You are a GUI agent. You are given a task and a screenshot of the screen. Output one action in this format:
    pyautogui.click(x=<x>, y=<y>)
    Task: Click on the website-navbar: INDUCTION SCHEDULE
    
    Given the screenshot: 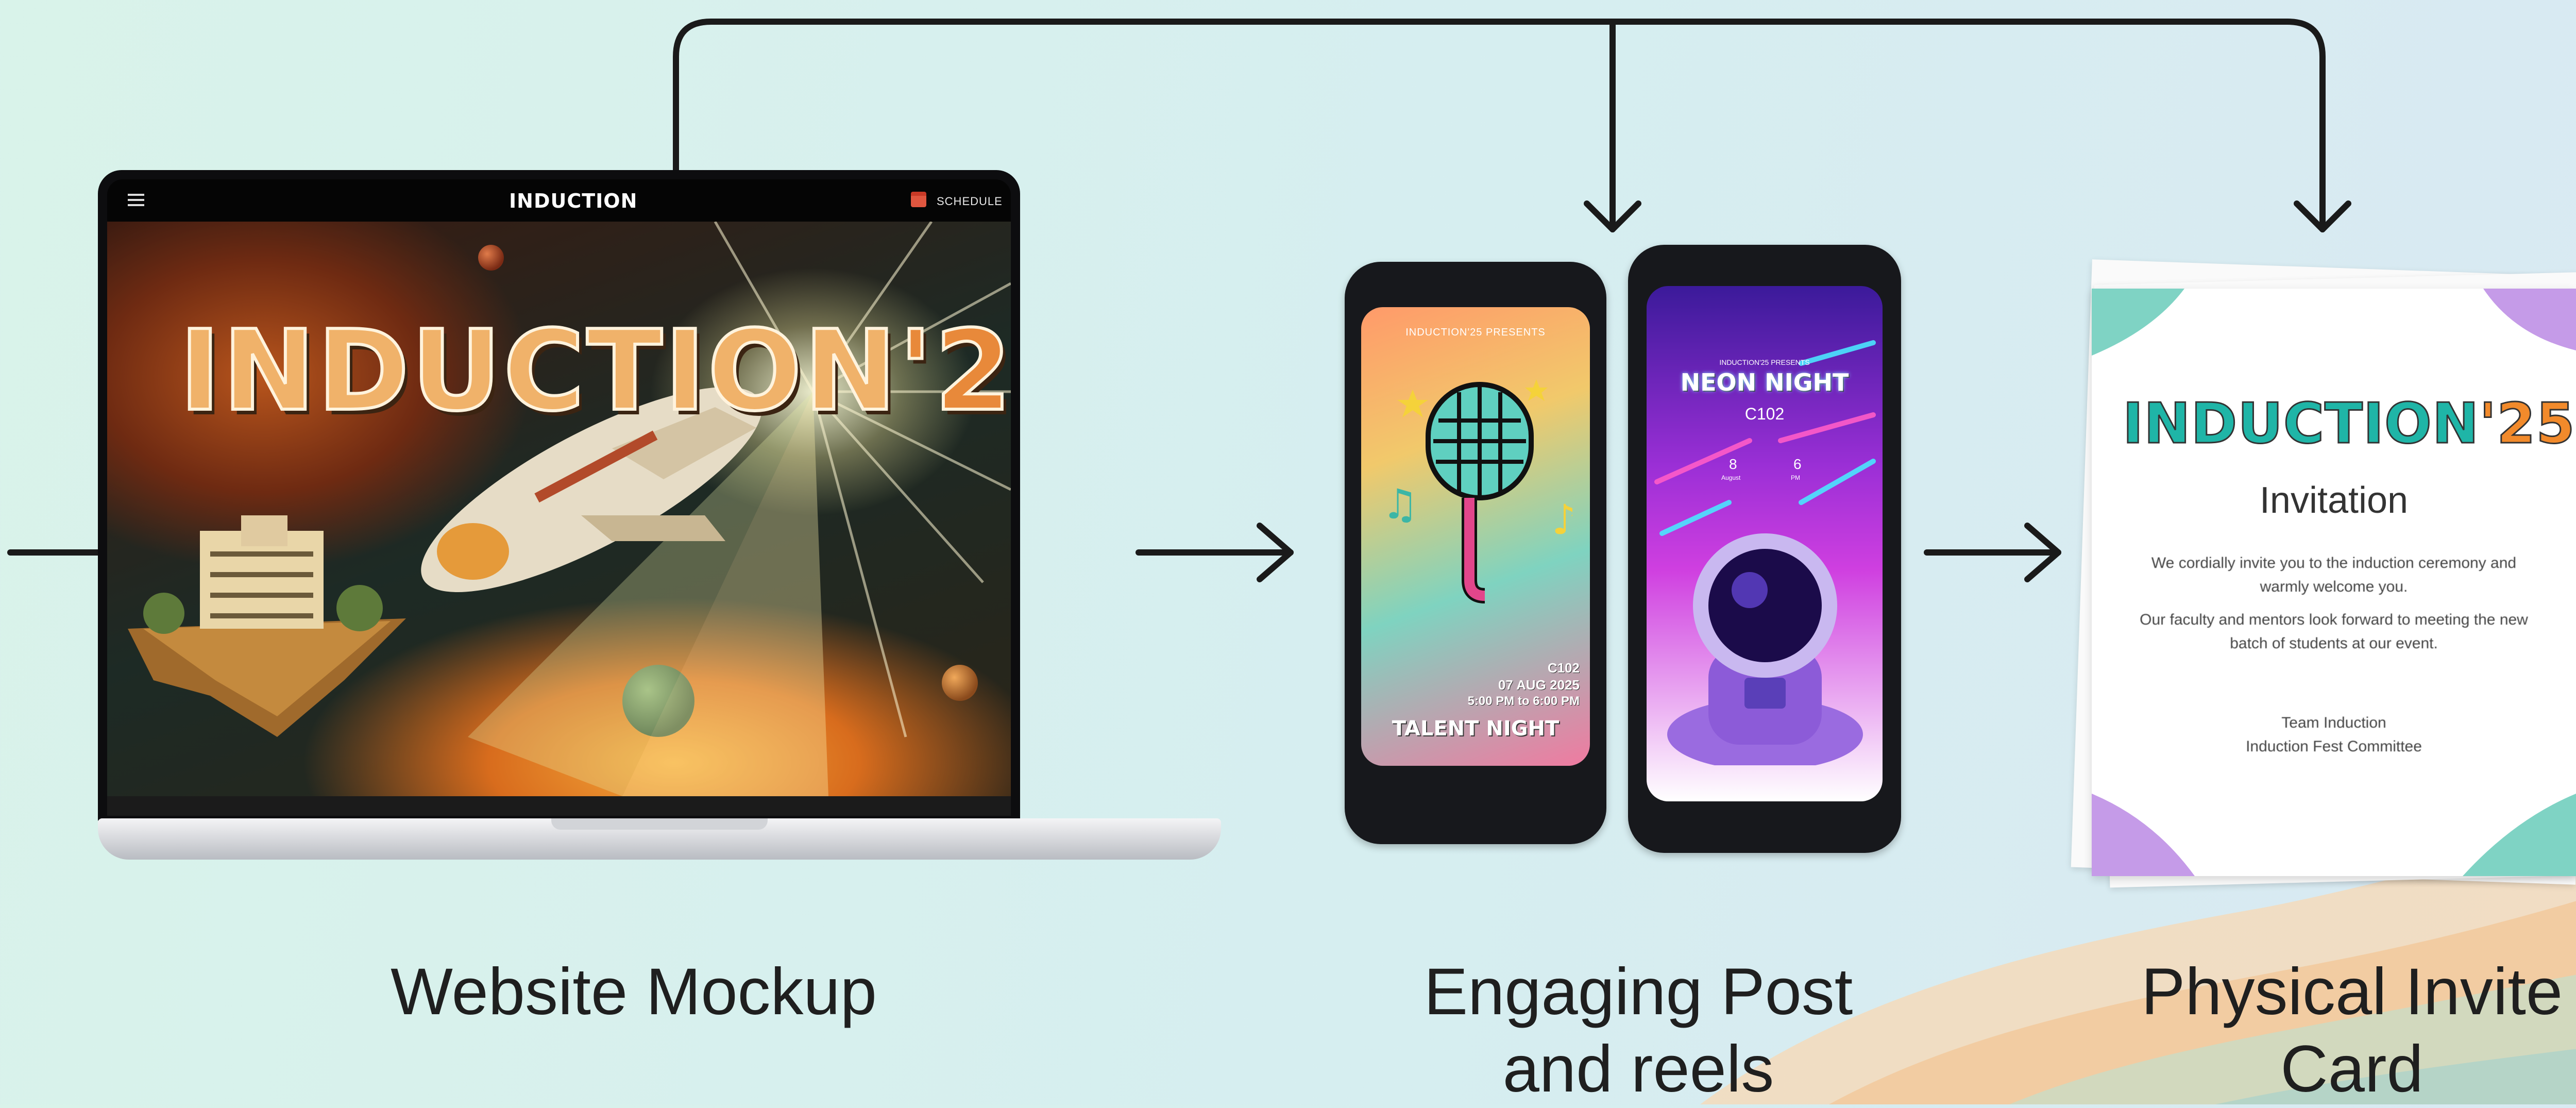 What is the action you would take?
    pyautogui.click(x=559, y=200)
    